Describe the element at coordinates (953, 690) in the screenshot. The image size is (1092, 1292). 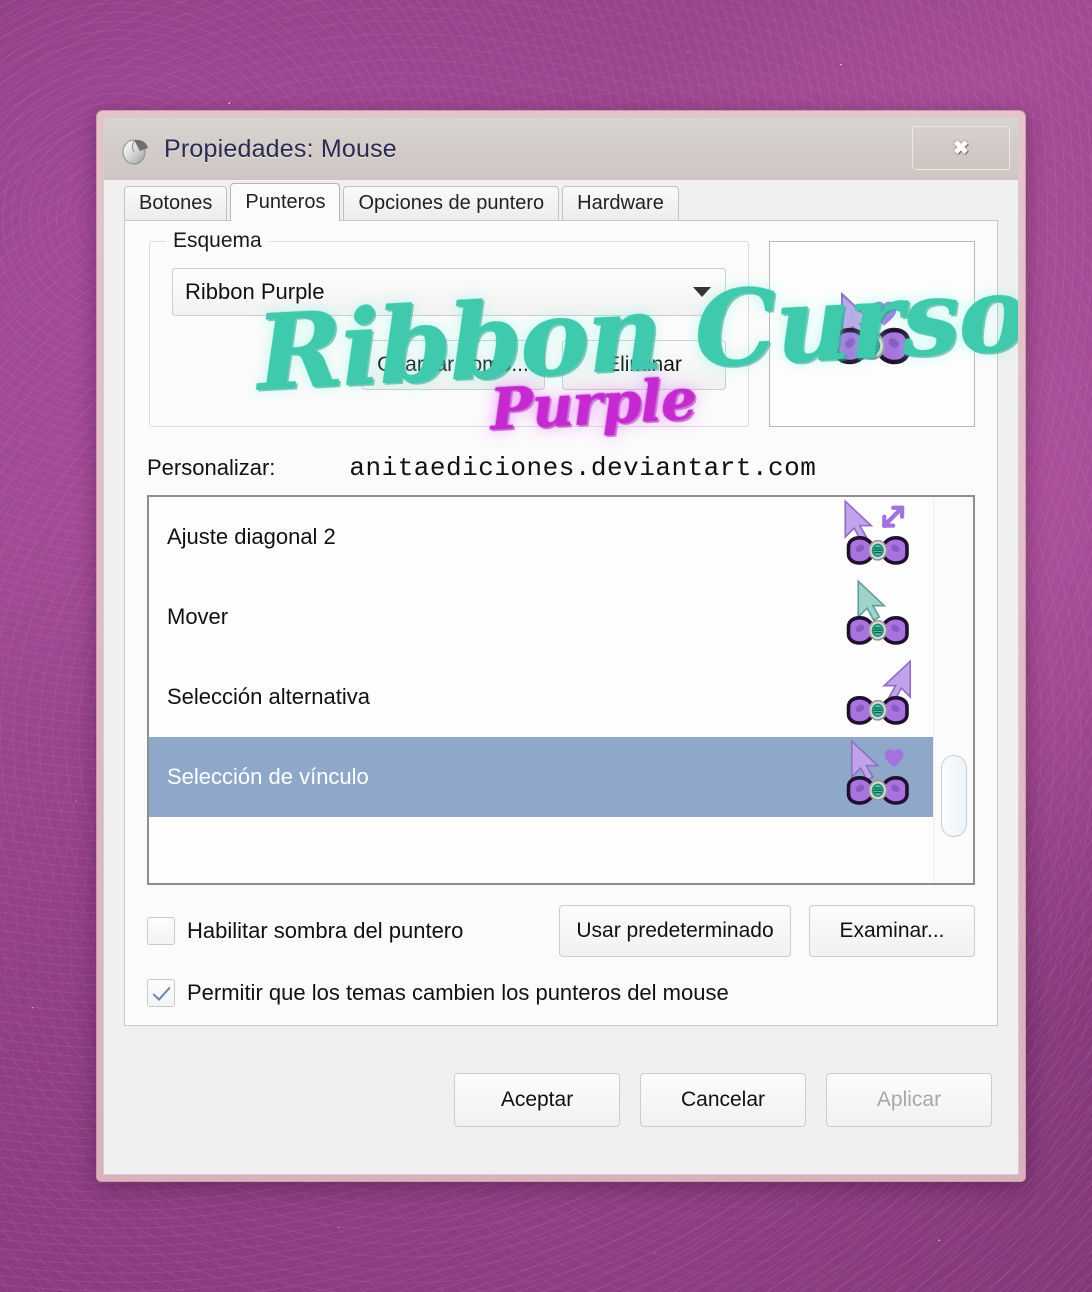
I see `list-scrollbar` at that location.